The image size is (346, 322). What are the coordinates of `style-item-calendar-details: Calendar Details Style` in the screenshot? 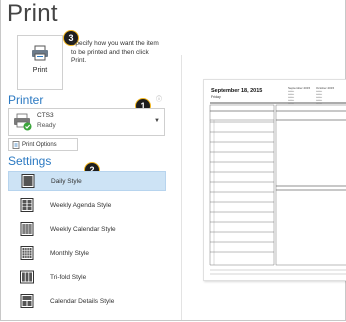 It's located at (87, 301).